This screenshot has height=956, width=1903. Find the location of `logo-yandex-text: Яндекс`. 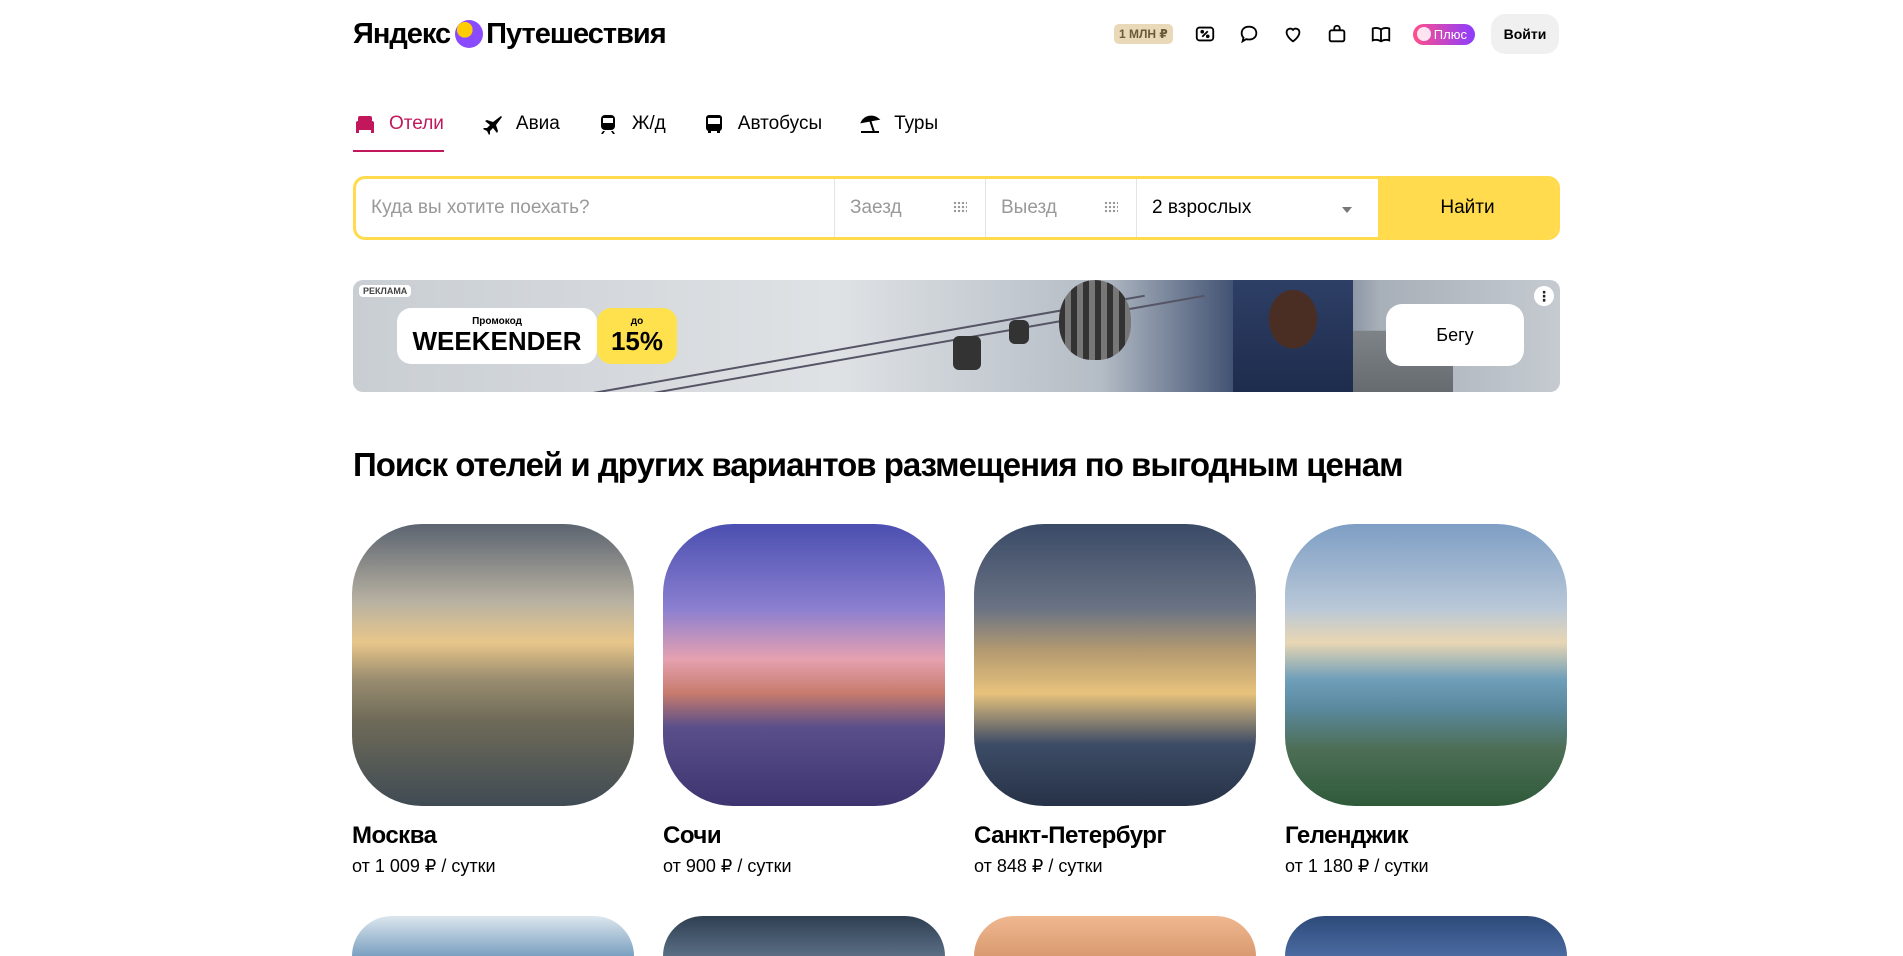

logo-yandex-text: Яндекс is located at coordinates (402, 33).